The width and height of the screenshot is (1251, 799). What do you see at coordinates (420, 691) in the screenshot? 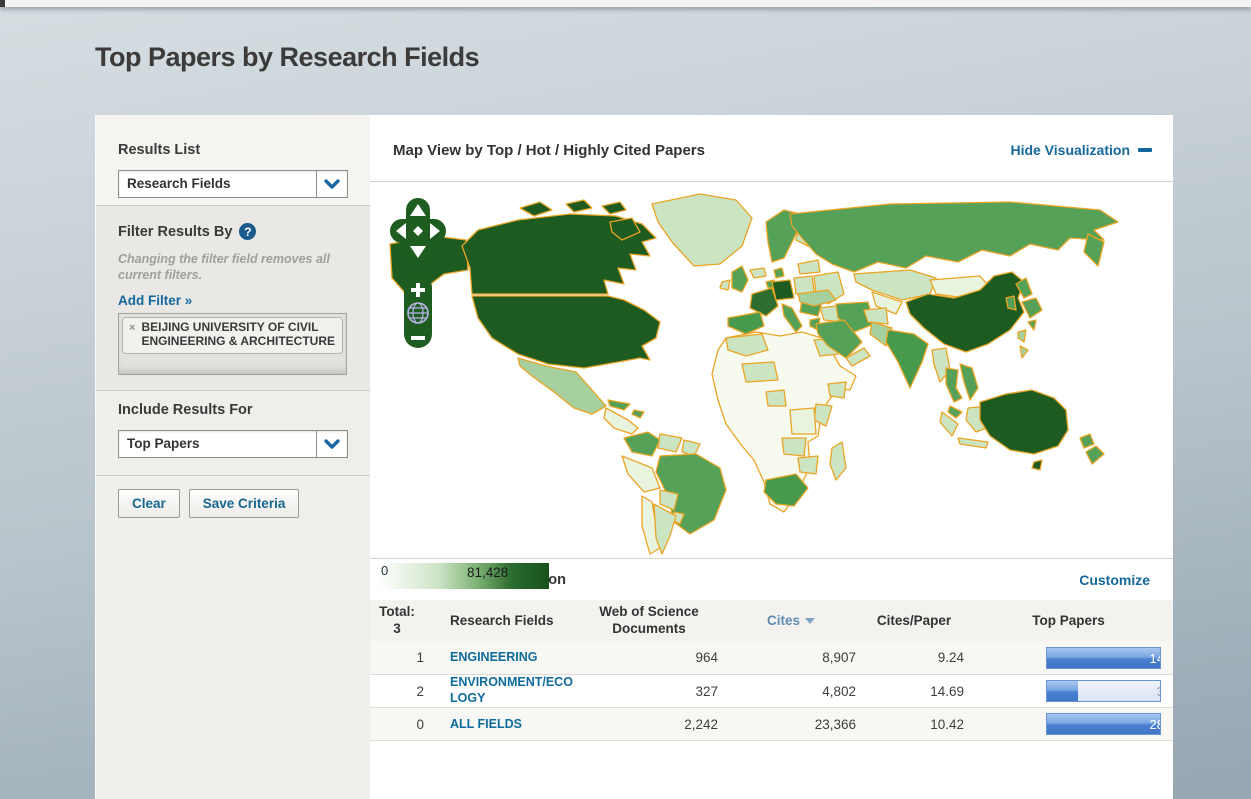
I see `rank-cell: 2` at bounding box center [420, 691].